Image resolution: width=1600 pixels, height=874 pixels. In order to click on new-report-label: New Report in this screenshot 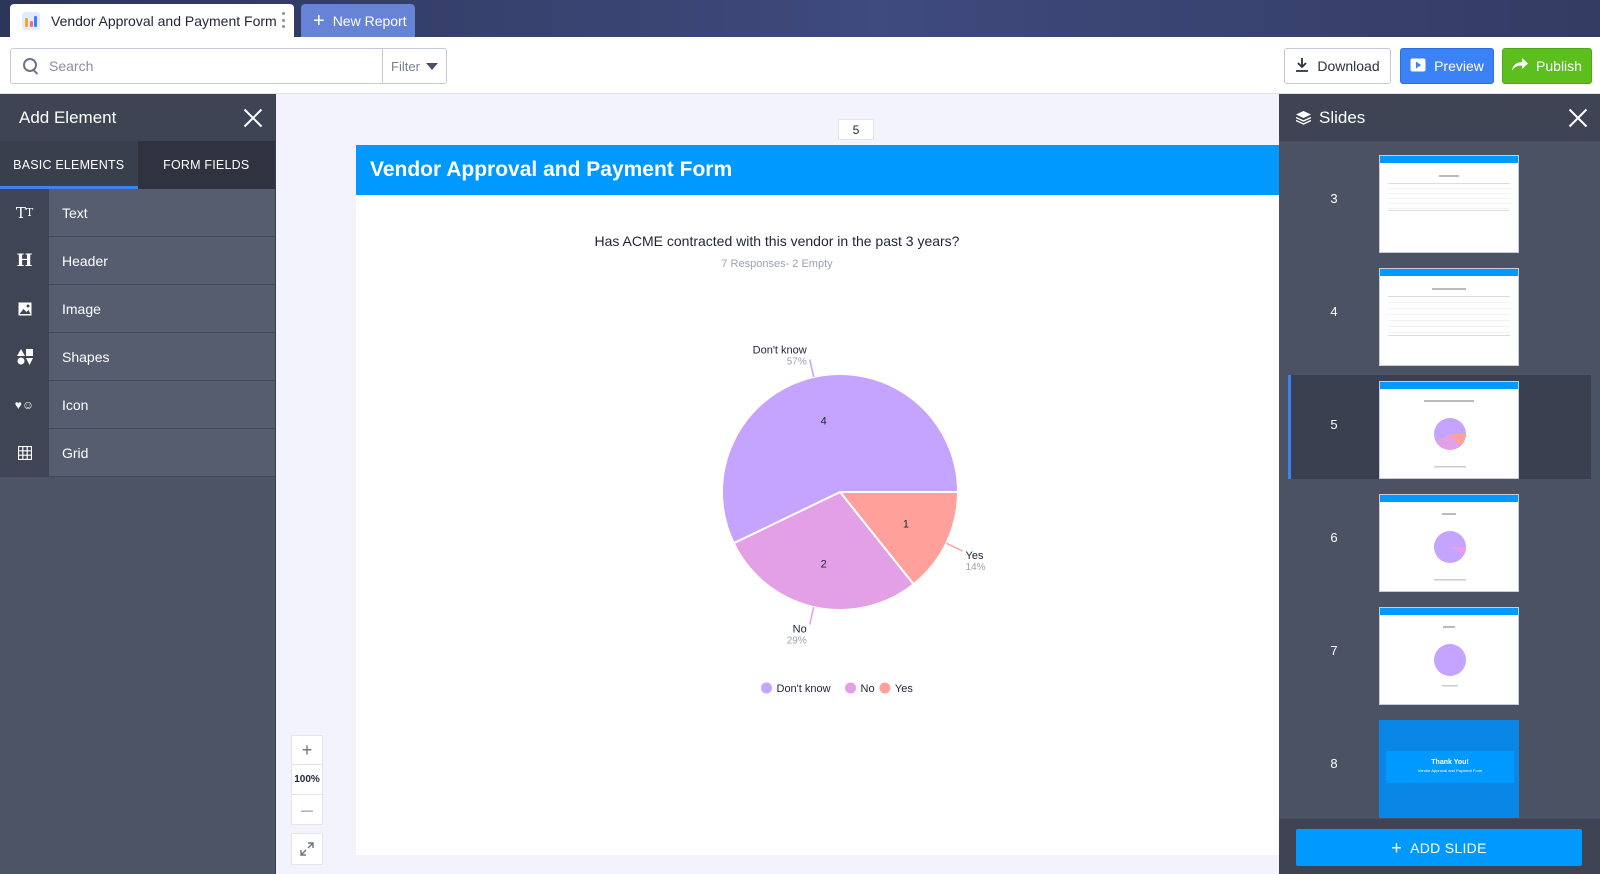, I will do `click(369, 20)`.